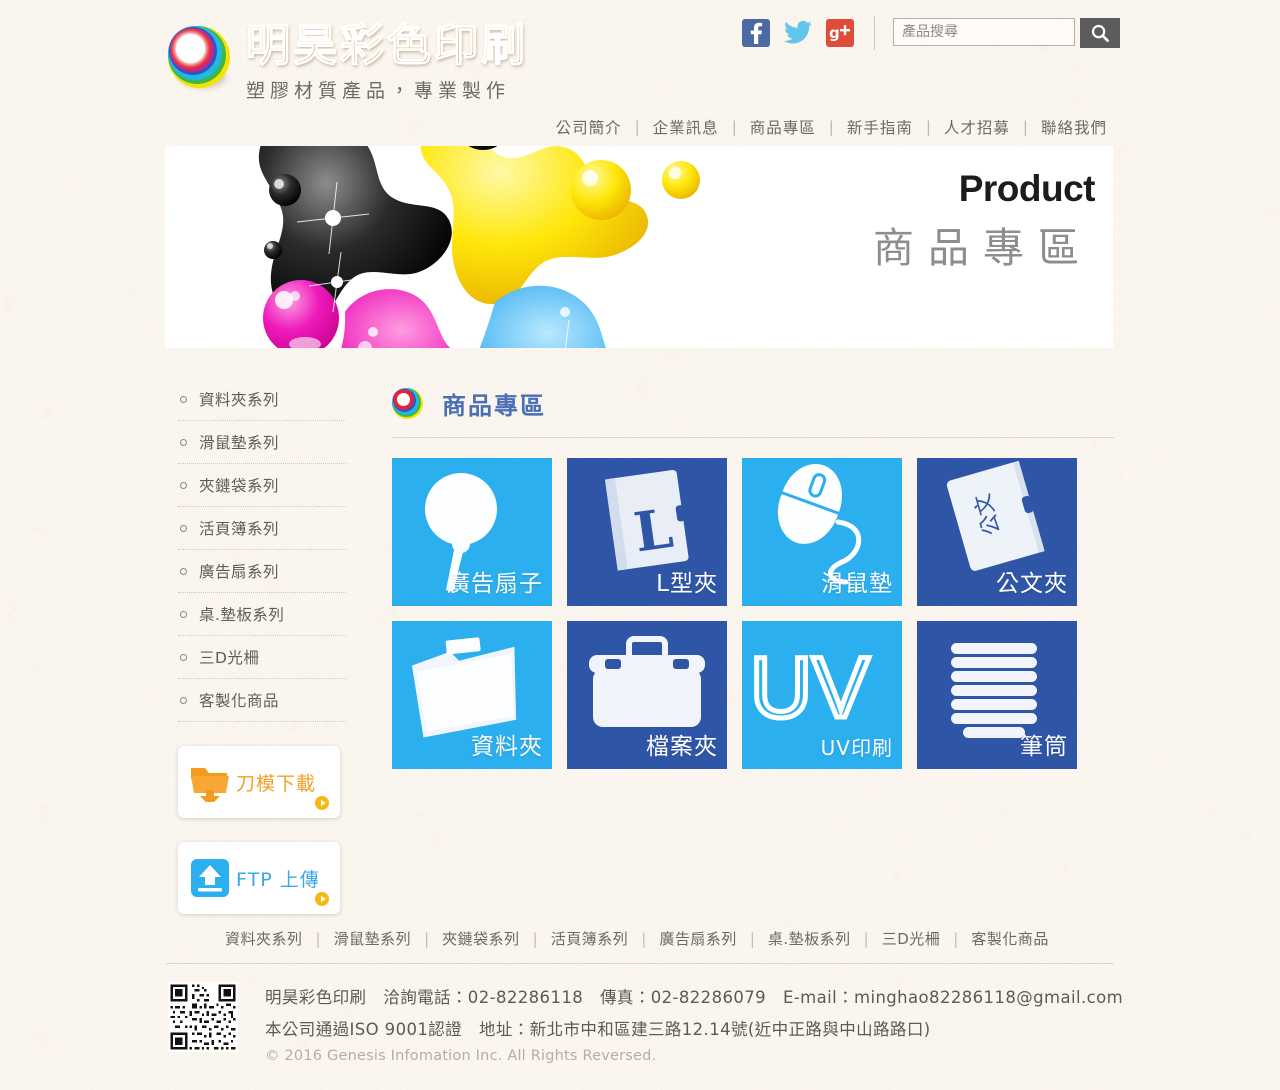 The image size is (1280, 1090). Describe the element at coordinates (1010, 938) in the screenshot. I see `footer-nav-7: 客製化商品` at that location.